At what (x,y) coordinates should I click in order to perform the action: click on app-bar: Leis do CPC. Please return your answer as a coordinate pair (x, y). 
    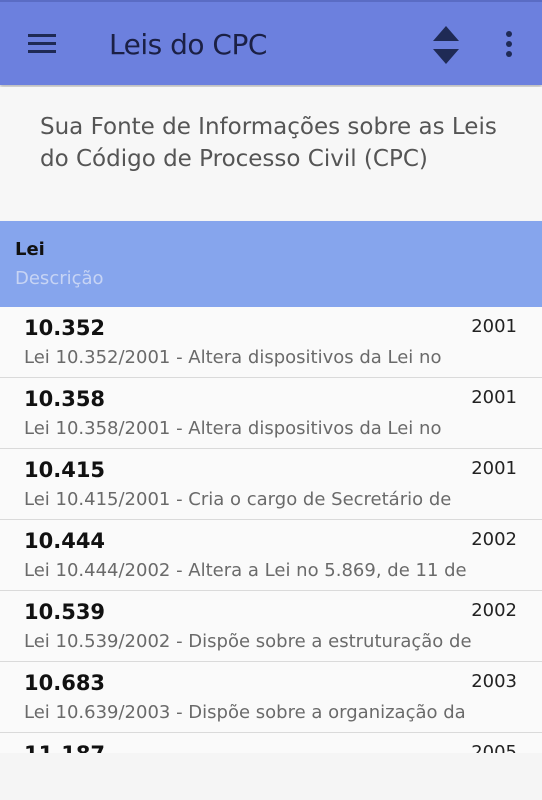
    Looking at the image, I should click on (271, 42).